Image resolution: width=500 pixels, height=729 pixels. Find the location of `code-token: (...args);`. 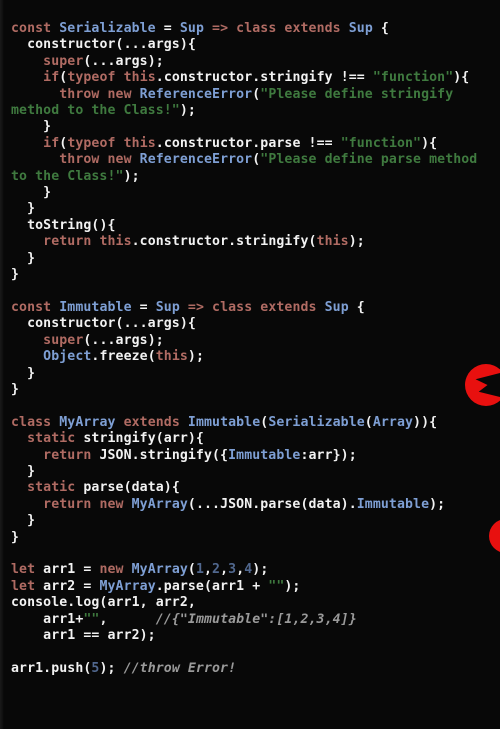

code-token: (...args); is located at coordinates (123, 61).